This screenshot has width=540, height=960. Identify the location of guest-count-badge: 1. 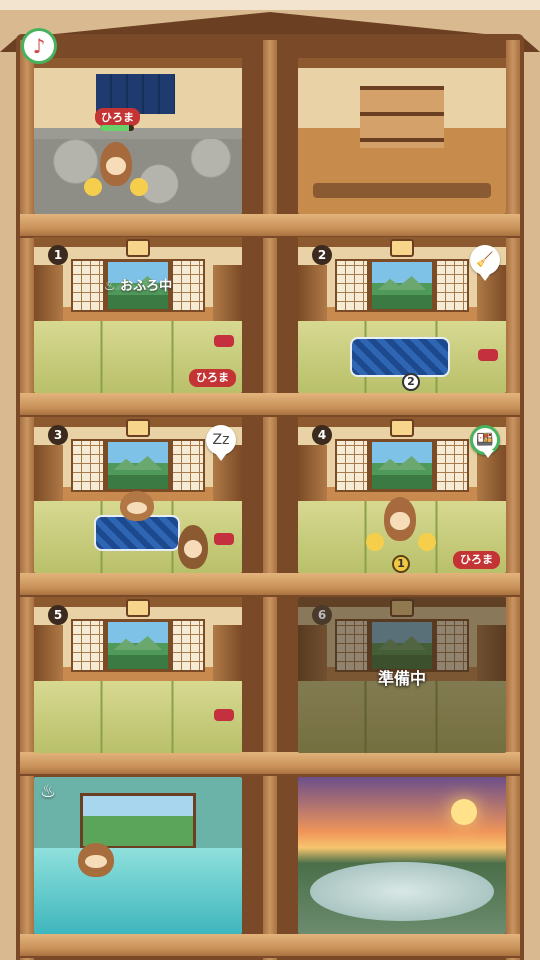
(401, 564).